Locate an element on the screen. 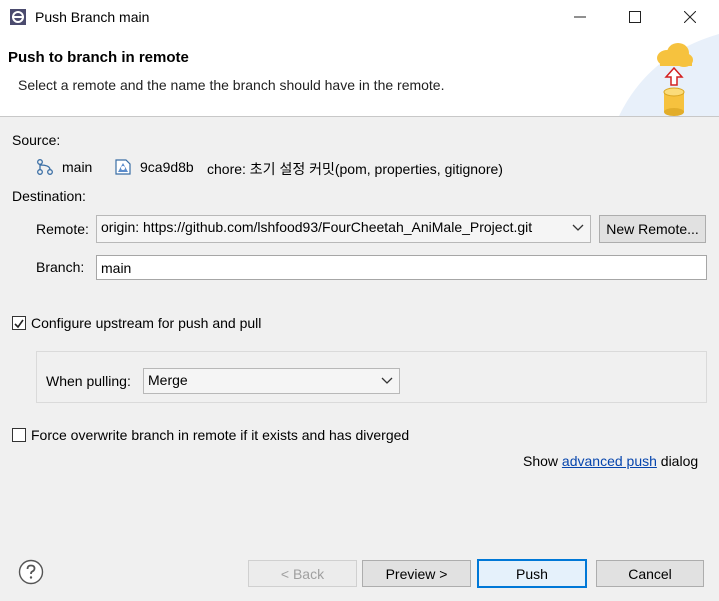 Image resolution: width=719 pixels, height=601 pixels. minimize-icon is located at coordinates (580, 17).